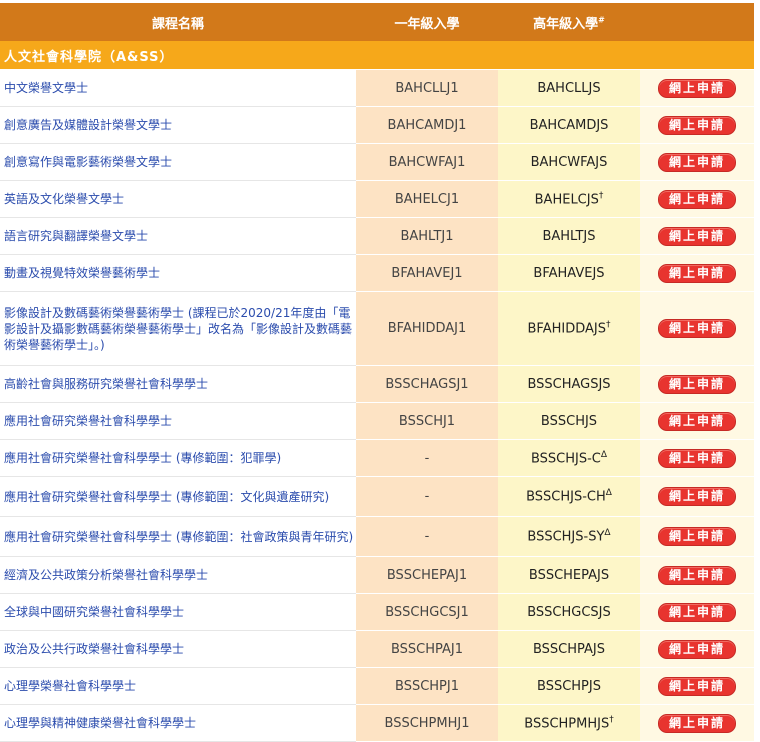 The width and height of the screenshot is (760, 742). I want to click on programme-name: 應用社會研究榮譽社會科學學士 (專修範圍：犯罪學), so click(178, 458).